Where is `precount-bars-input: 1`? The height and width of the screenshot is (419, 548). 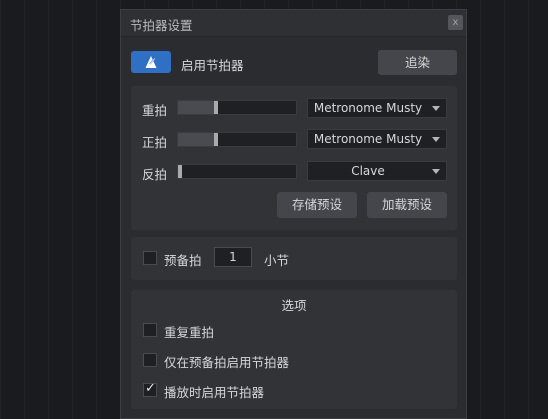
precount-bars-input: 1 is located at coordinates (233, 257).